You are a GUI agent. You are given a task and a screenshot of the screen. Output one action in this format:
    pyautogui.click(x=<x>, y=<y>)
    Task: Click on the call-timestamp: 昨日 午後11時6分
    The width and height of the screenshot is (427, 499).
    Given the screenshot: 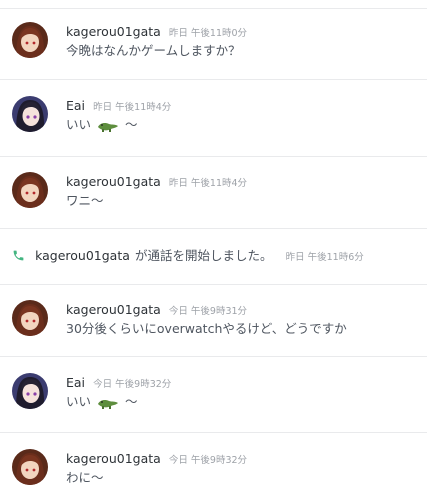 What is the action you would take?
    pyautogui.click(x=324, y=257)
    